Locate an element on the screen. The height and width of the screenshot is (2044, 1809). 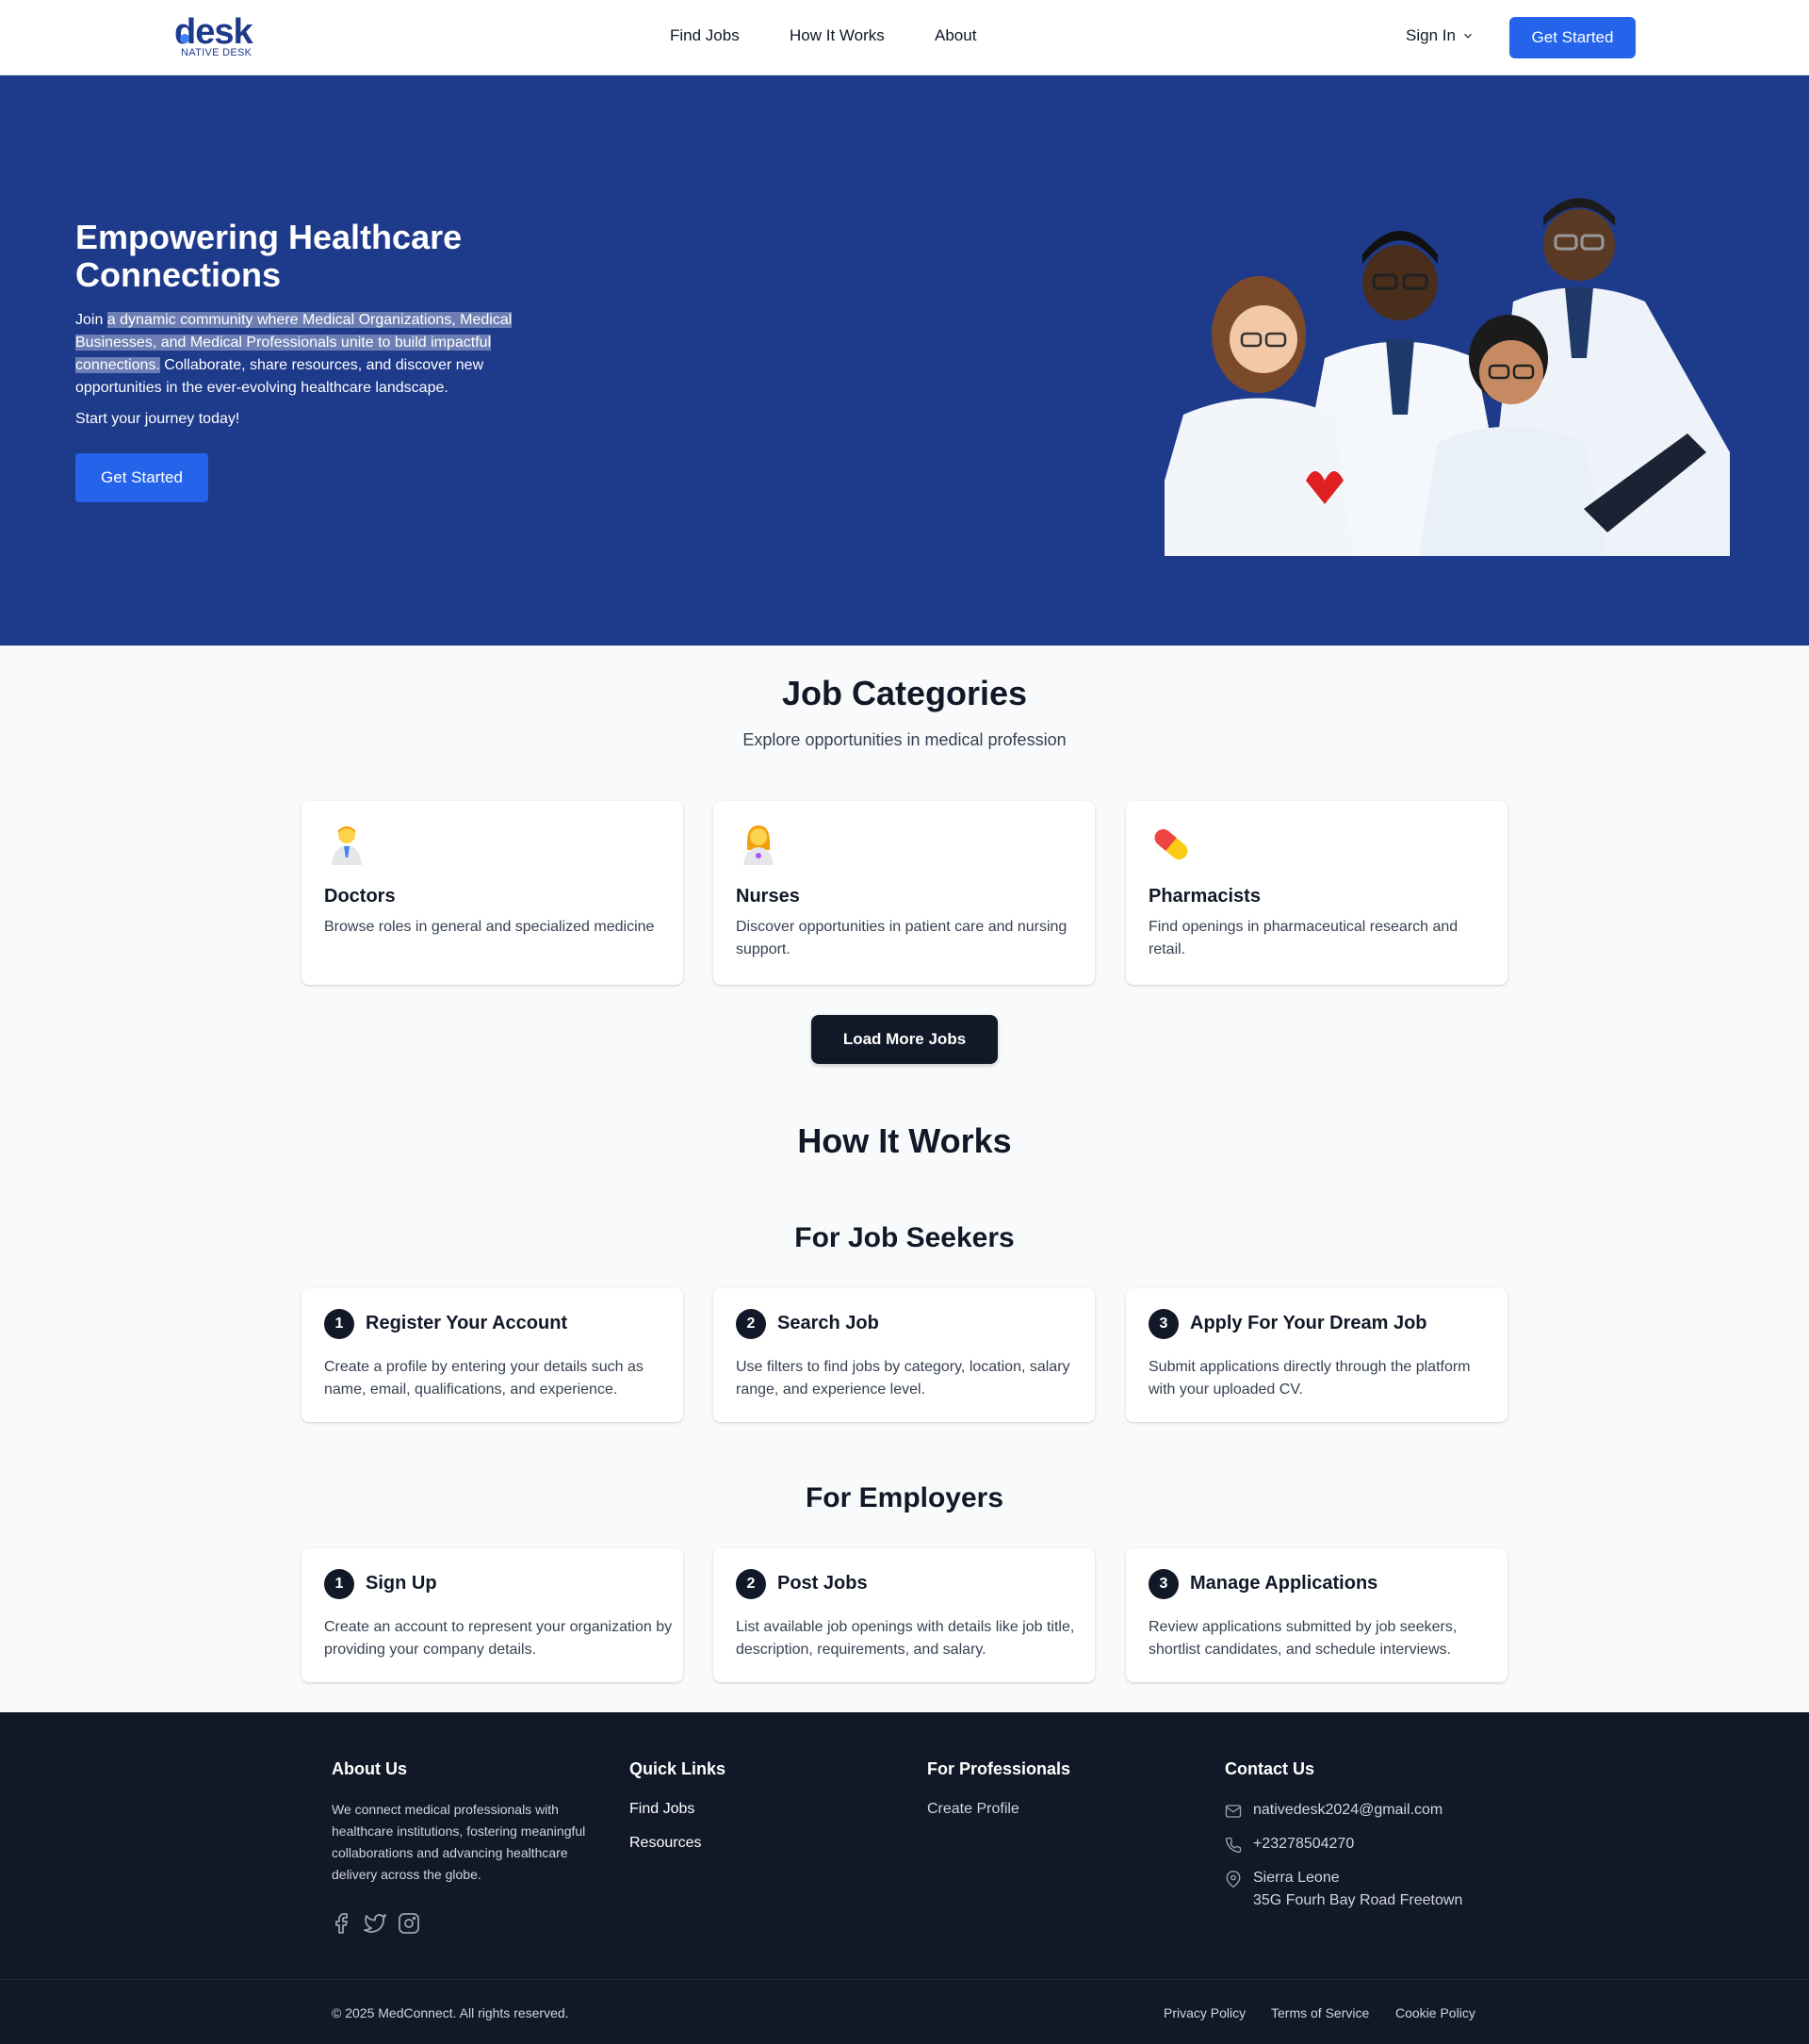
footer-email: nativedesk2024@gmail.com is located at coordinates (1347, 1810).